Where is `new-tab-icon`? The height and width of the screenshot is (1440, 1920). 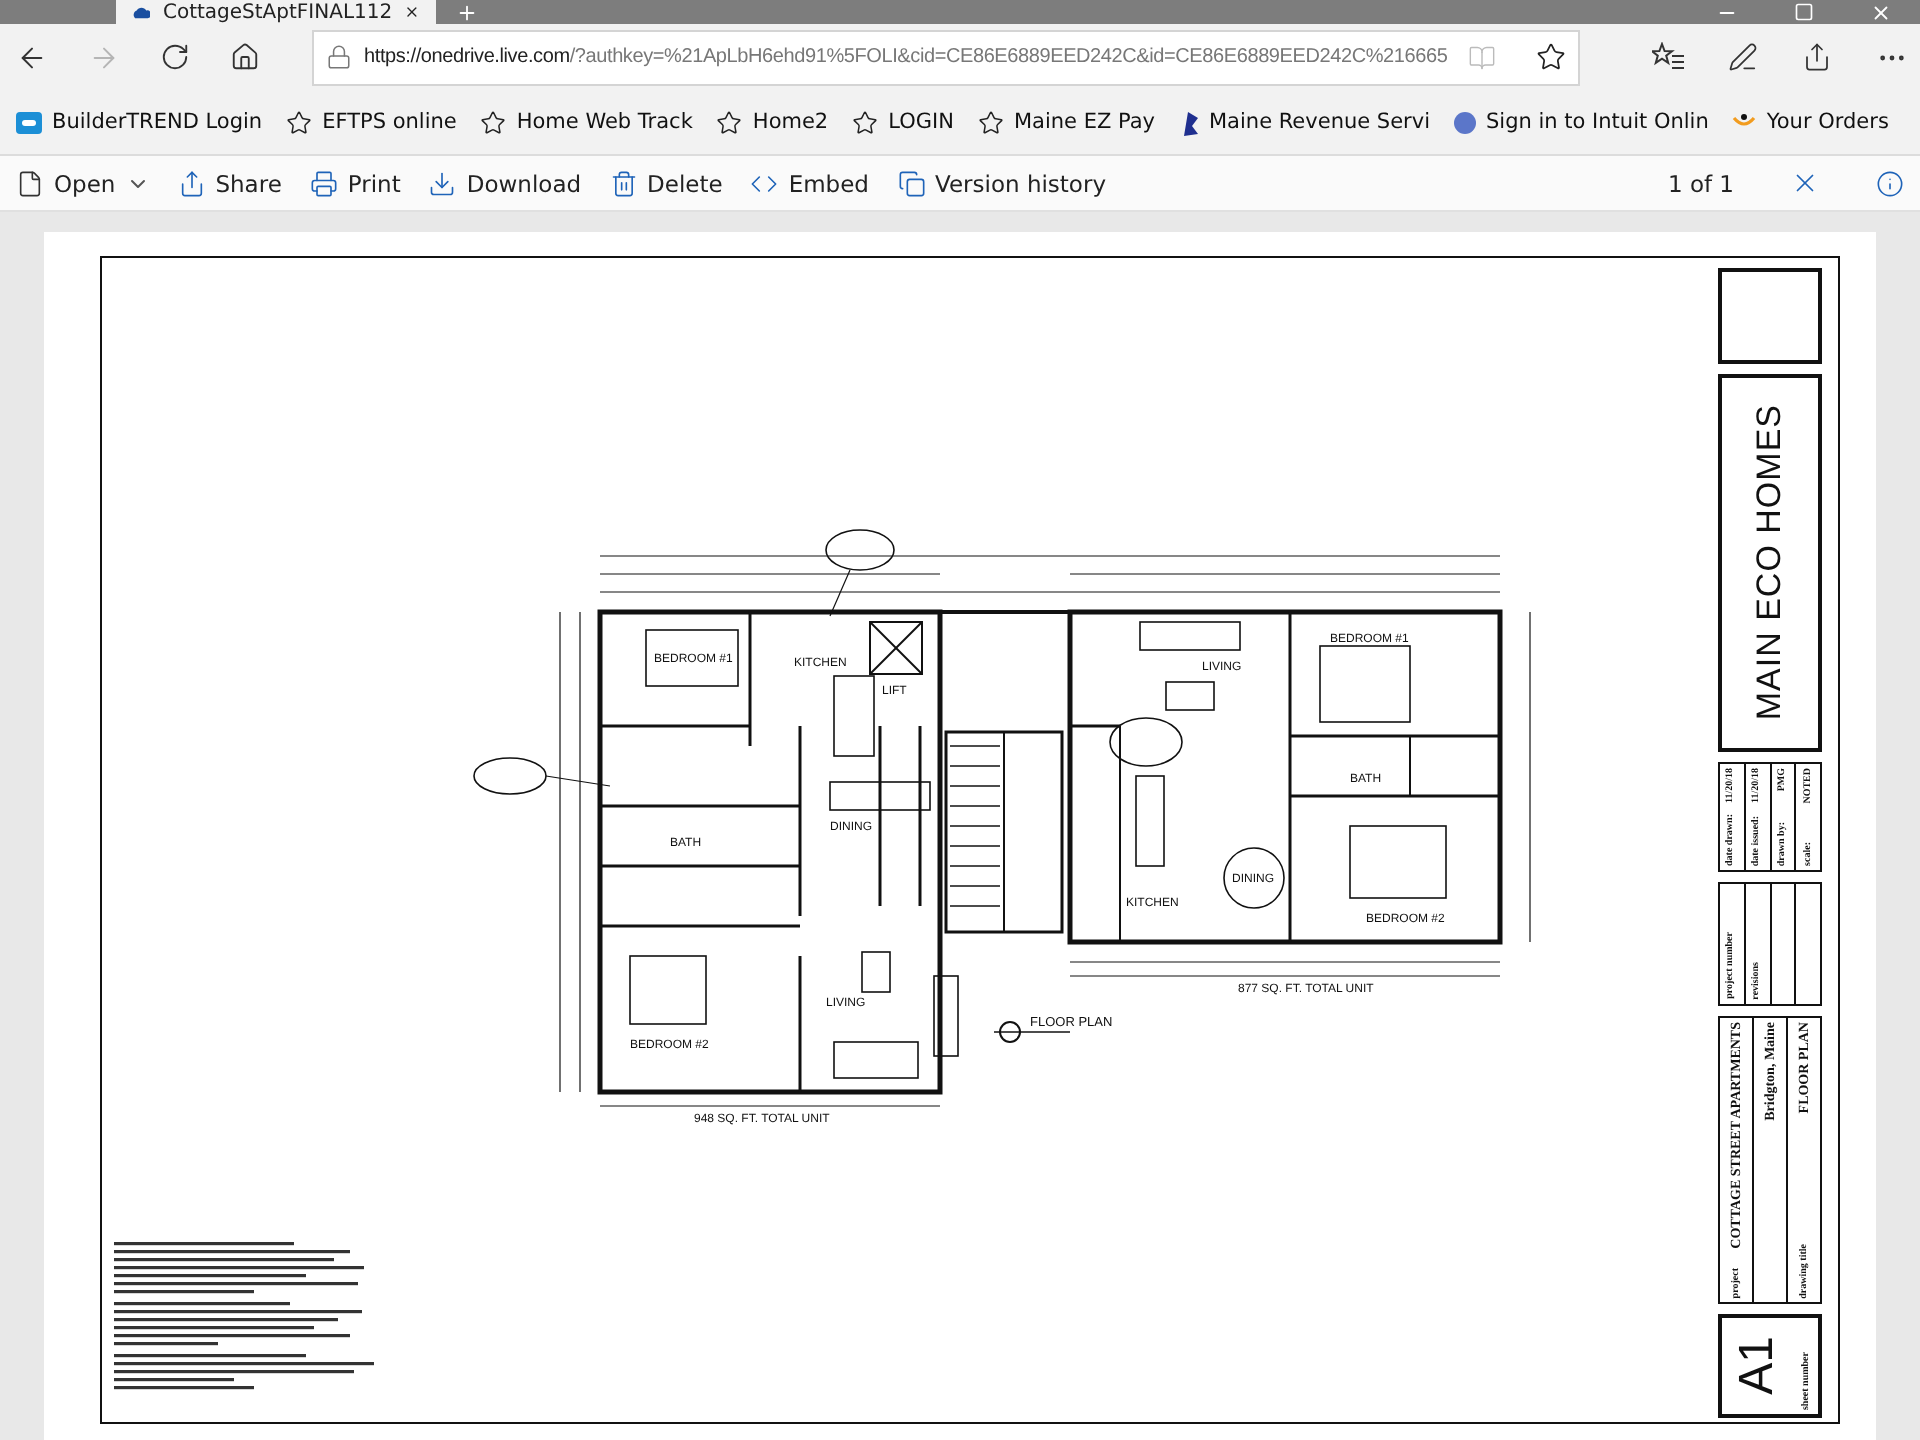
new-tab-icon is located at coordinates (467, 12).